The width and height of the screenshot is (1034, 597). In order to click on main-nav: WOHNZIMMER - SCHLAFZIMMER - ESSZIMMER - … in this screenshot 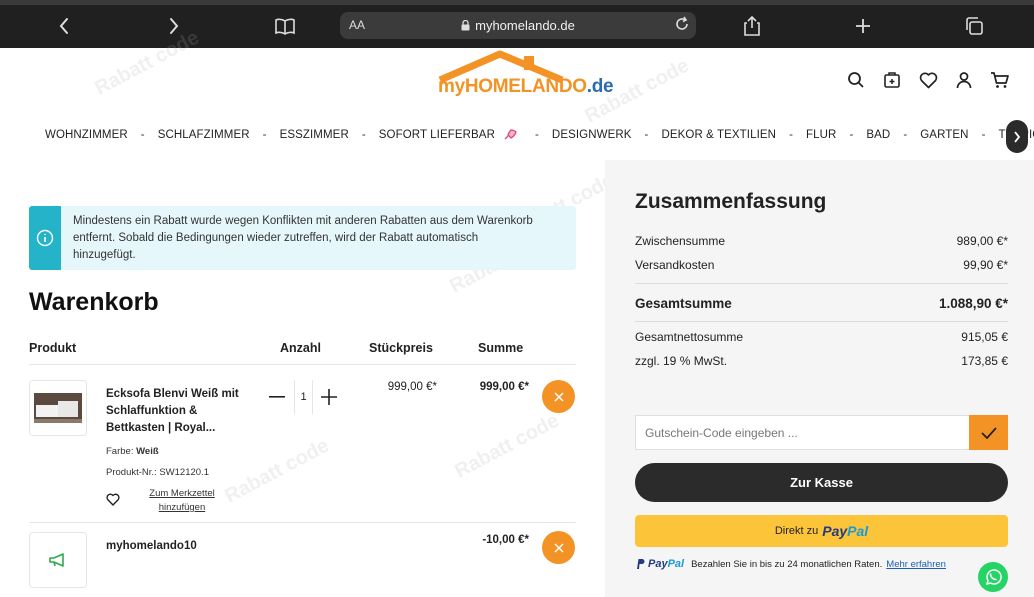, I will do `click(517, 136)`.